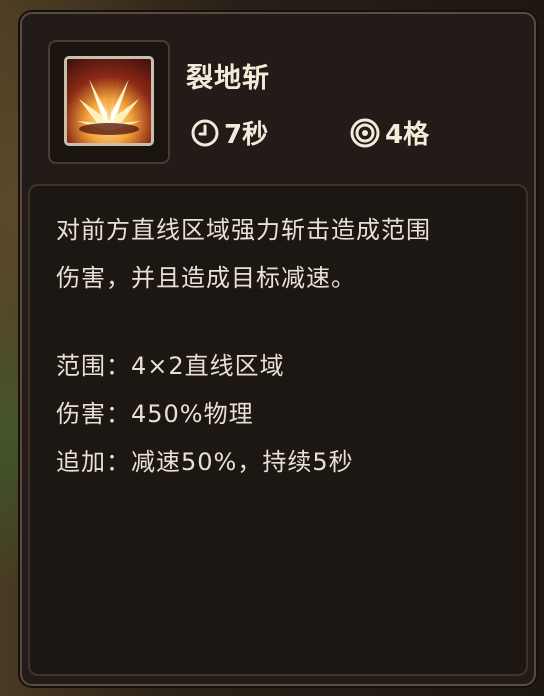  What do you see at coordinates (228, 78) in the screenshot?
I see `skill-name: 裂地斩` at bounding box center [228, 78].